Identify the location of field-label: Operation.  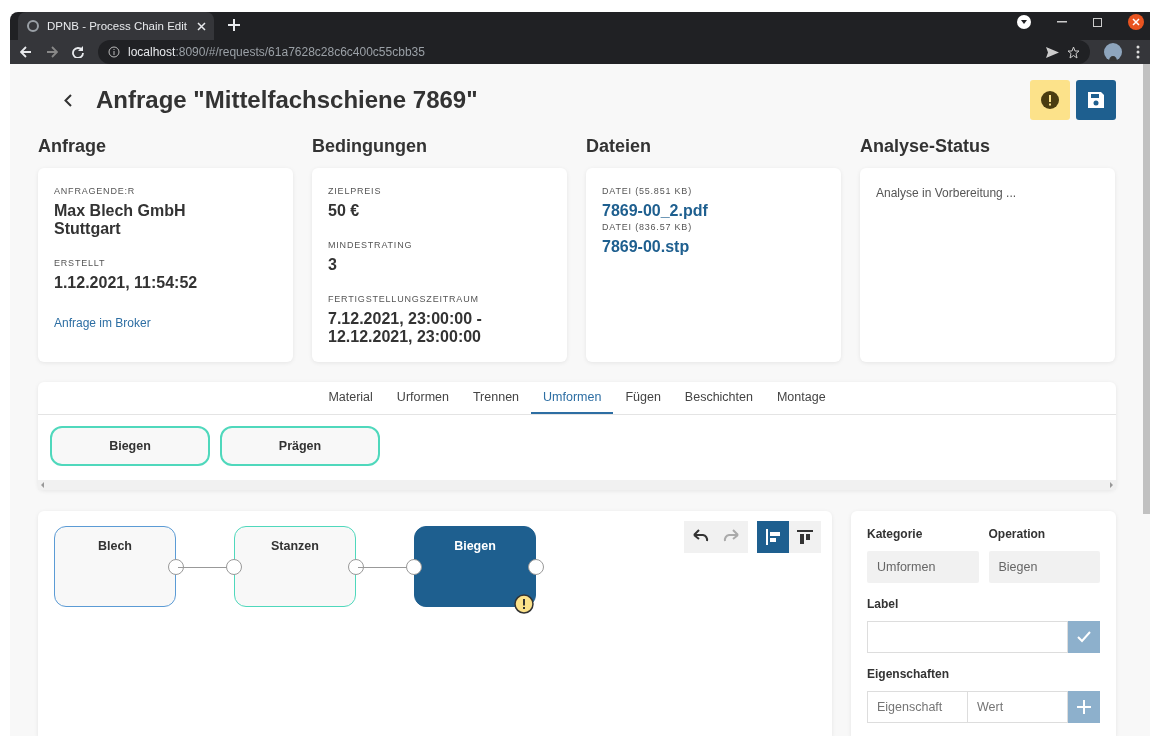
(1017, 534).